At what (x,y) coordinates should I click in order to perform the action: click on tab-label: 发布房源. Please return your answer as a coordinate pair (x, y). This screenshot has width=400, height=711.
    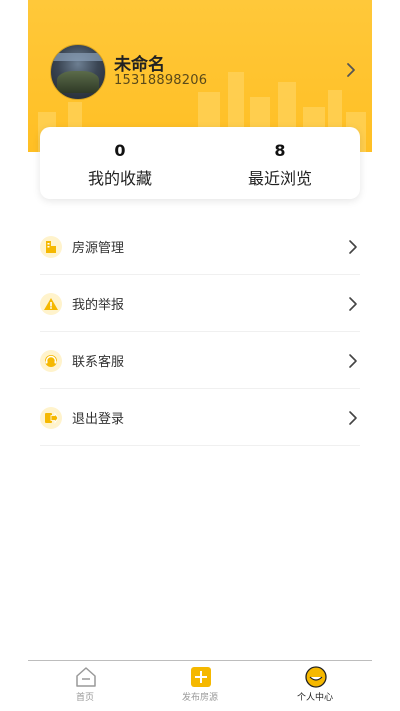
    Looking at the image, I should click on (199, 698).